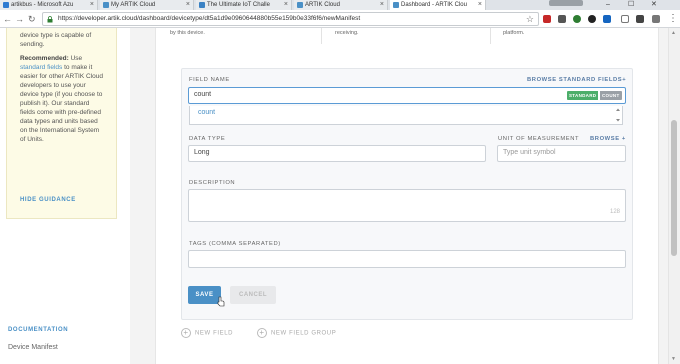 Image resolution: width=680 pixels, height=364 pixels. Describe the element at coordinates (406, 115) in the screenshot. I see `autocomplete-dropdown: count` at that location.